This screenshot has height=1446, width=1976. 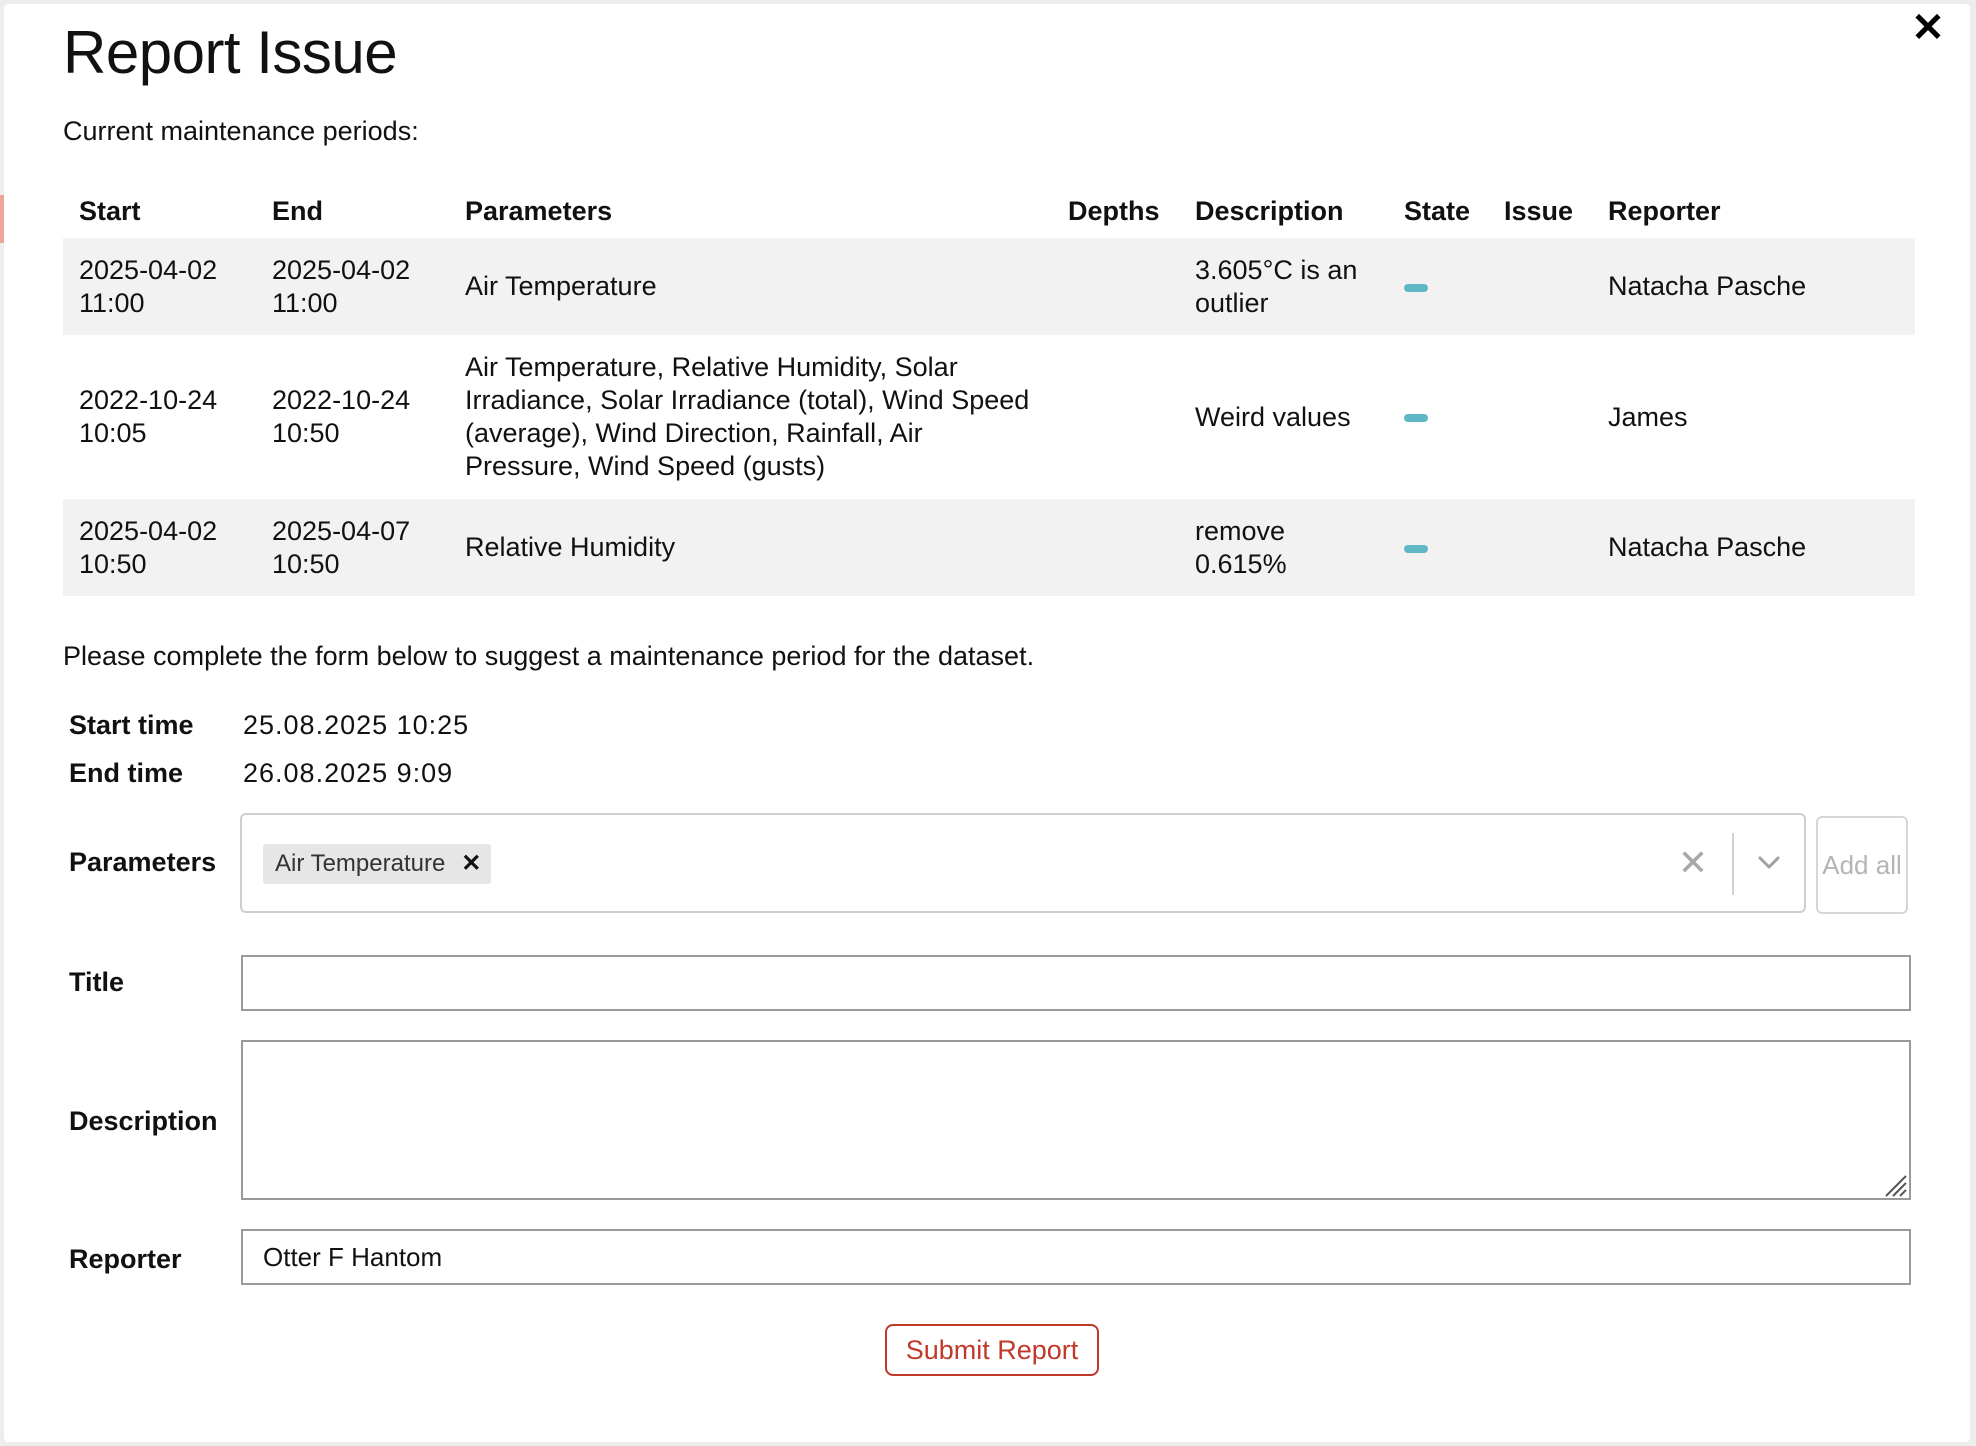 What do you see at coordinates (97, 982) in the screenshot?
I see `title-label: Title` at bounding box center [97, 982].